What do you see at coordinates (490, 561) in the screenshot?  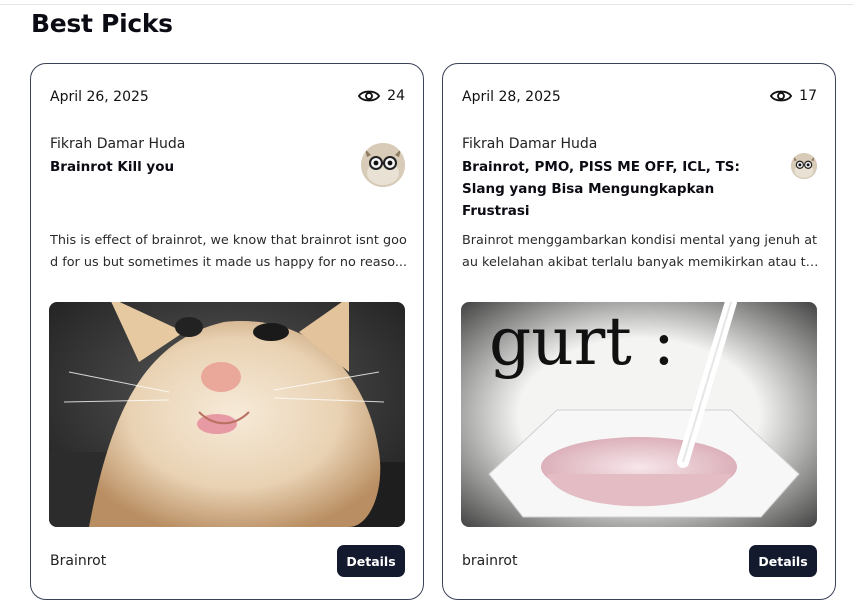 I see `post-tag: brainrot` at bounding box center [490, 561].